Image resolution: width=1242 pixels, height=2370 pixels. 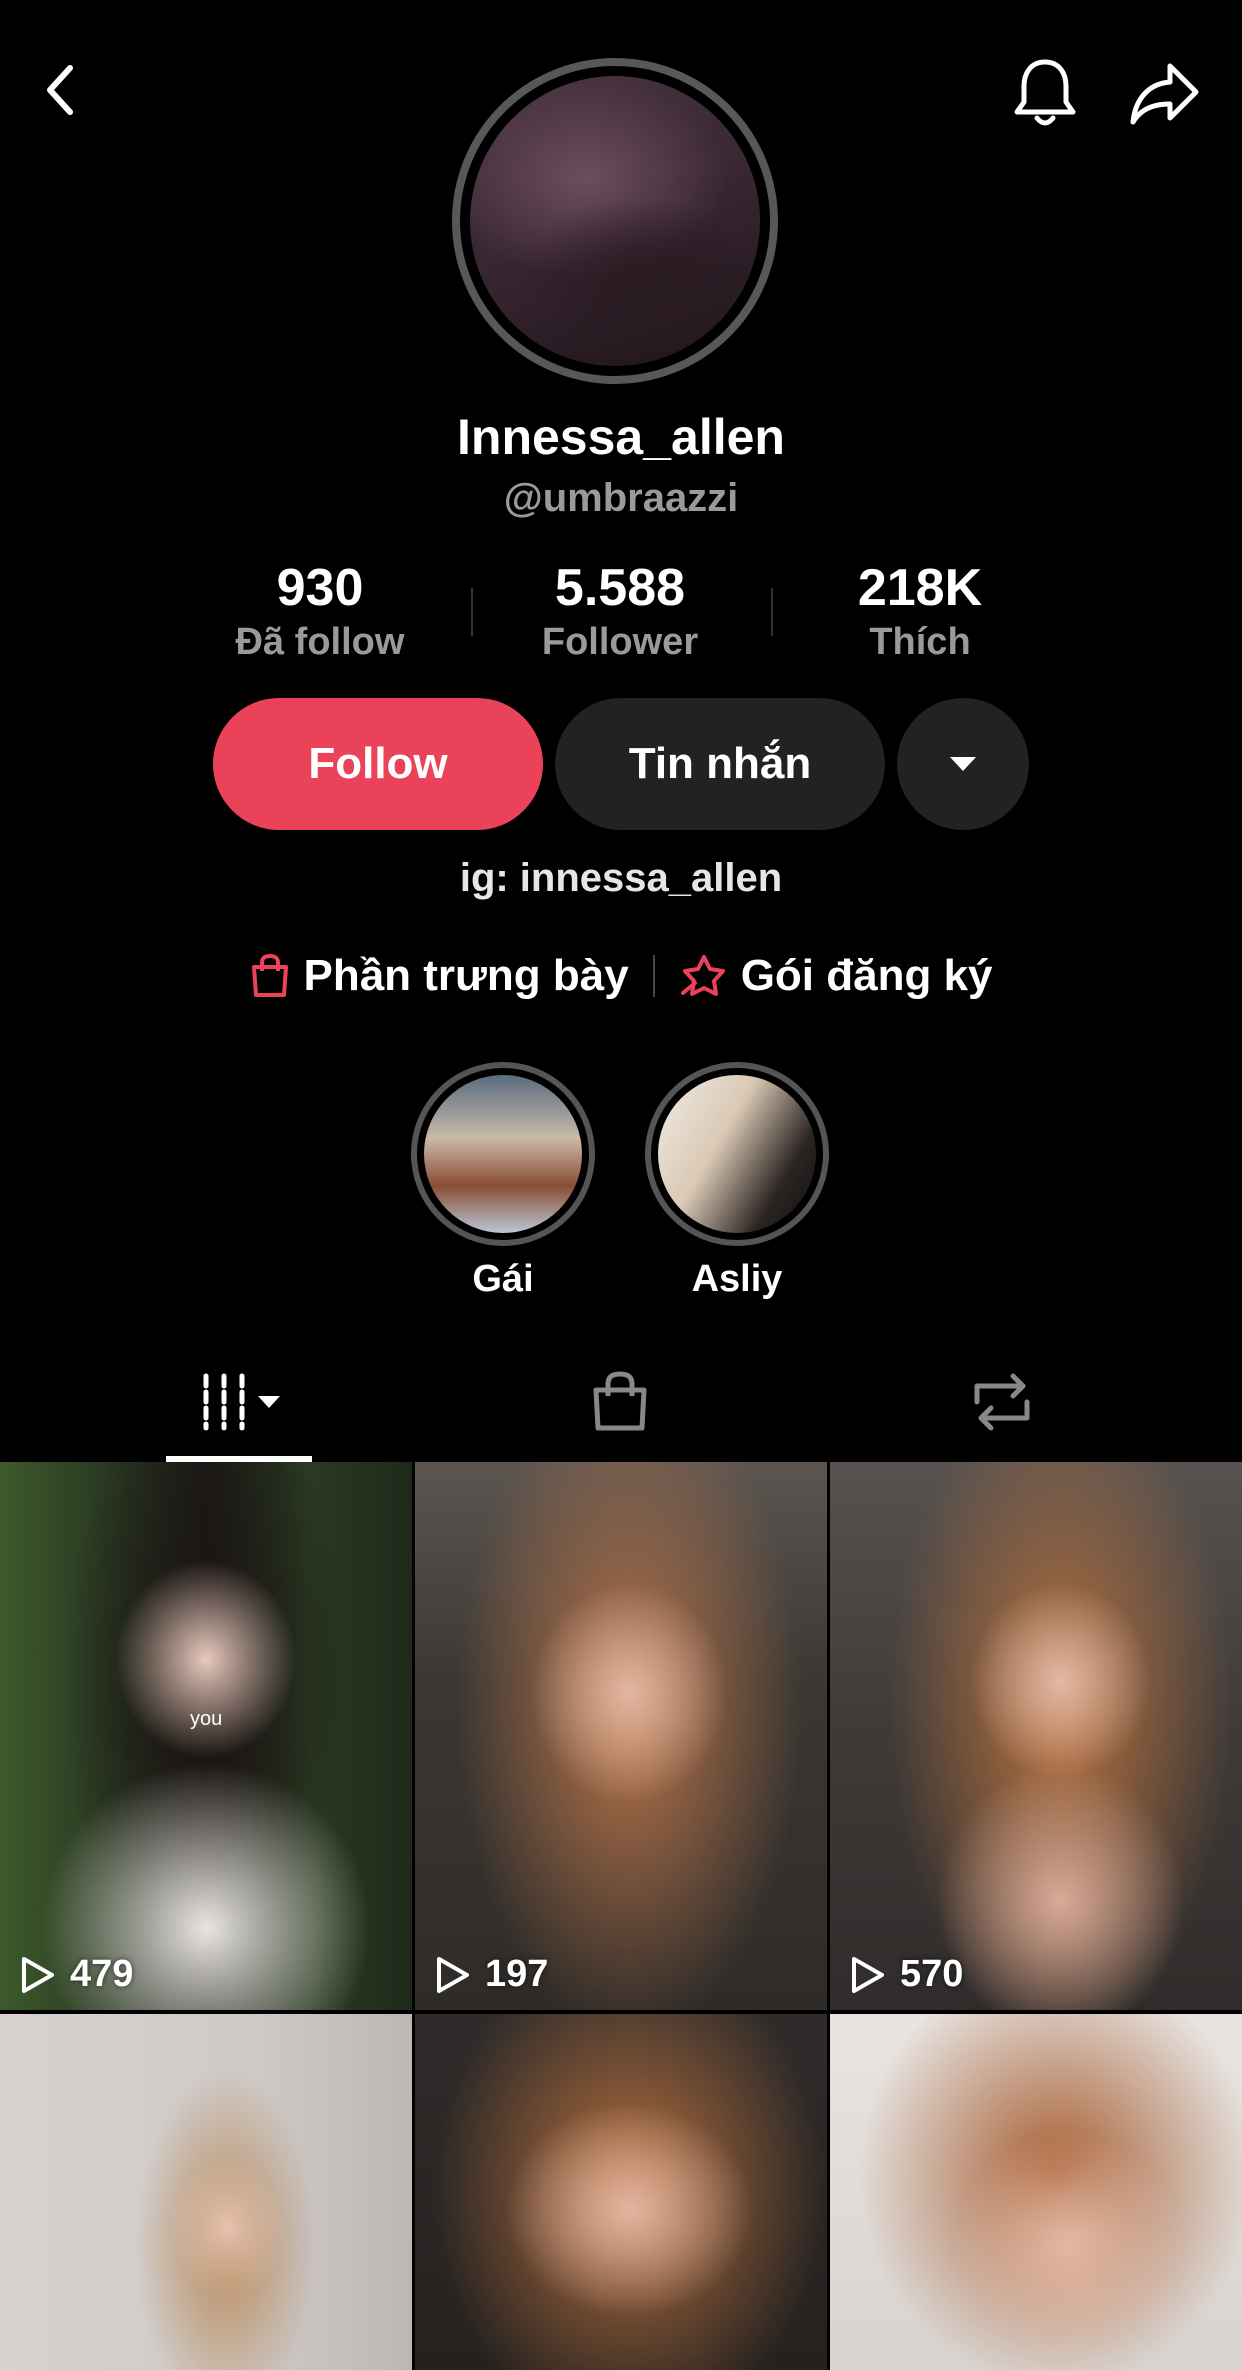 I want to click on chevron-left-icon, so click(x=60, y=90).